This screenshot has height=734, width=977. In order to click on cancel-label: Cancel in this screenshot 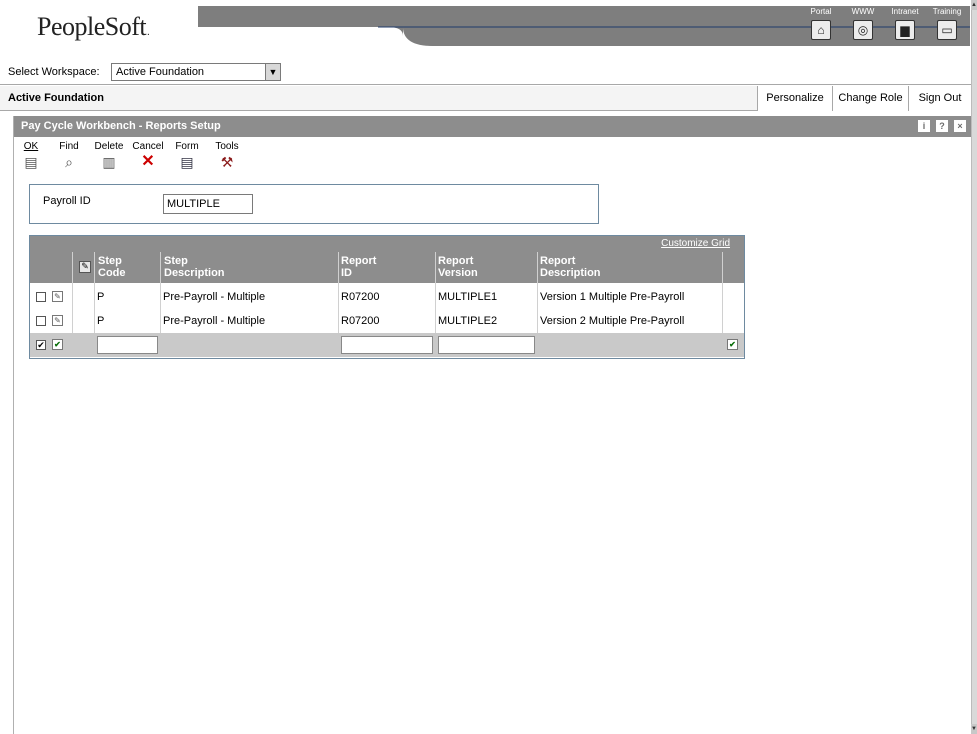, I will do `click(148, 146)`.